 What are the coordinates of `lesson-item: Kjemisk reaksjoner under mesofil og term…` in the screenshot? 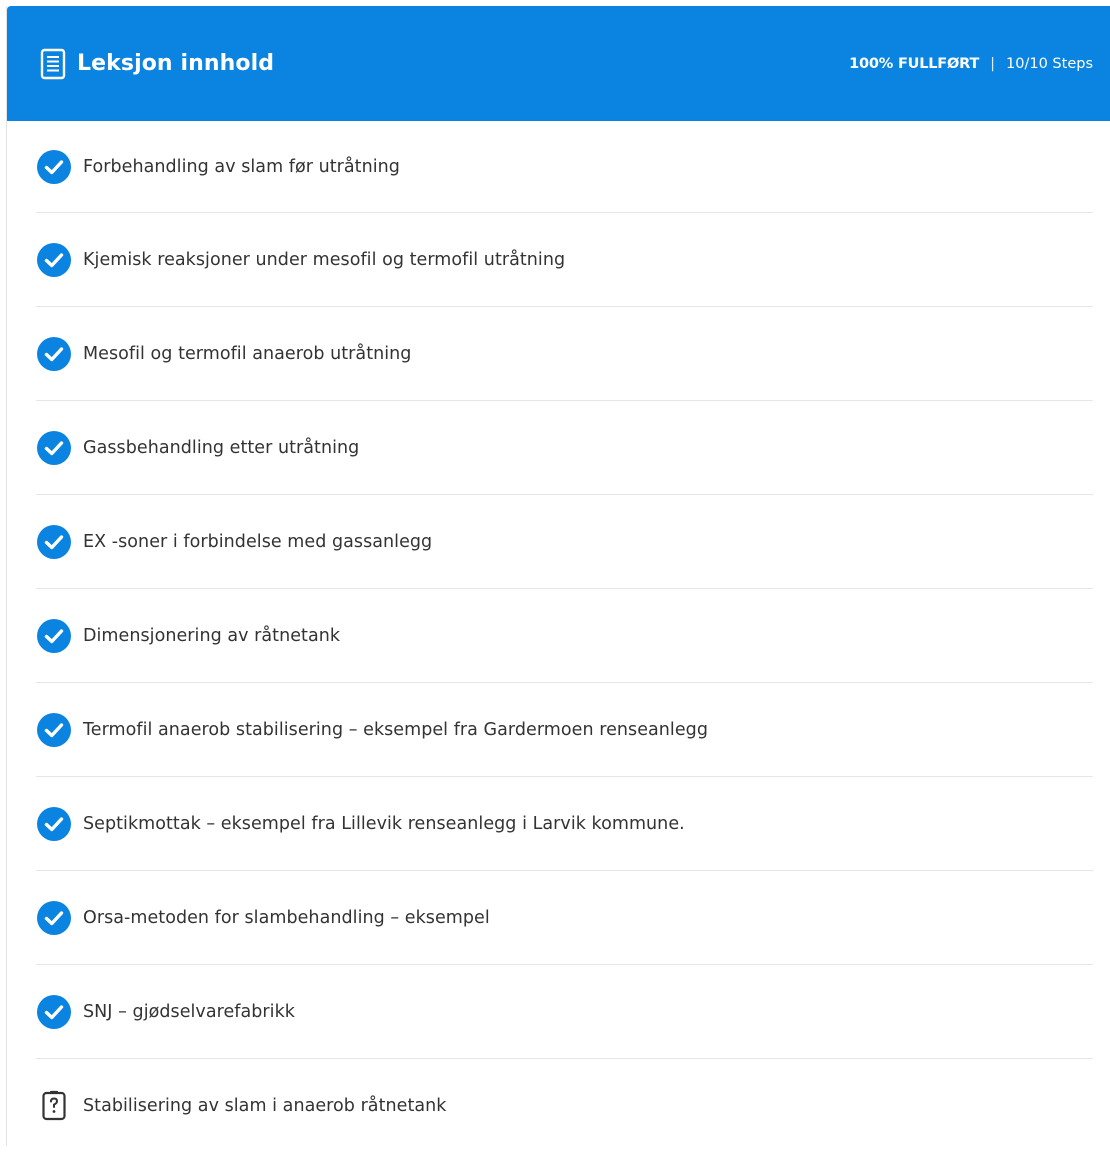 It's located at (564, 260).